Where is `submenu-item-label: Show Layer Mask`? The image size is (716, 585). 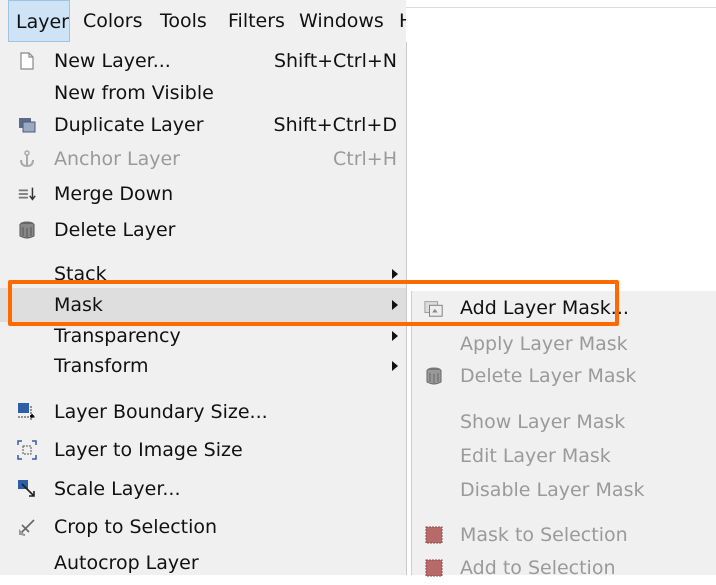 submenu-item-label: Show Layer Mask is located at coordinates (543, 422).